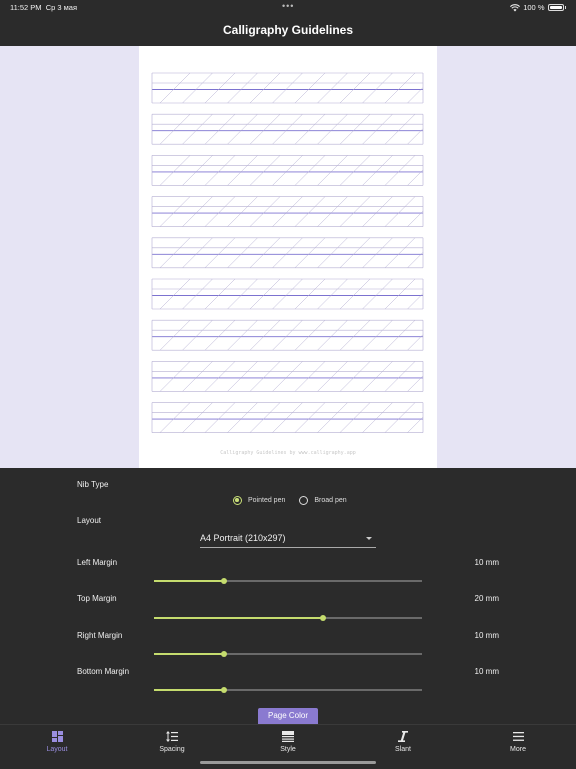 The width and height of the screenshot is (576, 769). I want to click on layout-label: Layout, so click(89, 520).